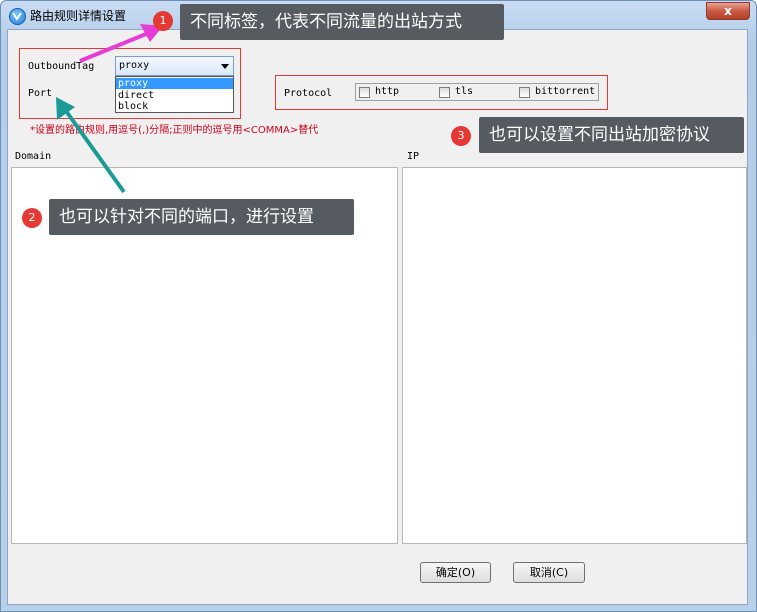 This screenshot has height=612, width=757. Describe the element at coordinates (32, 218) in the screenshot. I see `annotation-badge-2: 2` at that location.